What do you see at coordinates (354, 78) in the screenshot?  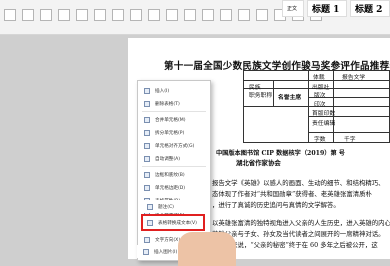 I see `genre-value: 报告文学` at bounding box center [354, 78].